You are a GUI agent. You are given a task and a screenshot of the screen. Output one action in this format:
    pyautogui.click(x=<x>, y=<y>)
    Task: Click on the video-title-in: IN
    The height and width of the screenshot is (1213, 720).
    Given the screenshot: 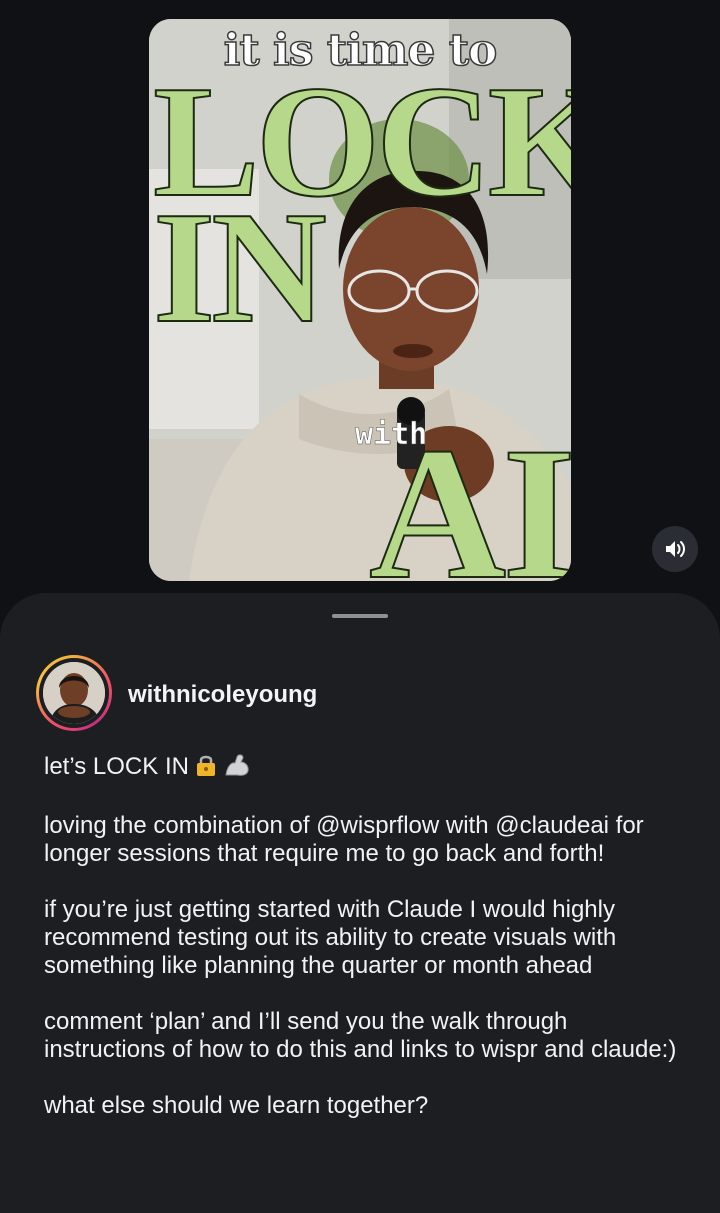 What is the action you would take?
    pyautogui.click(x=240, y=267)
    